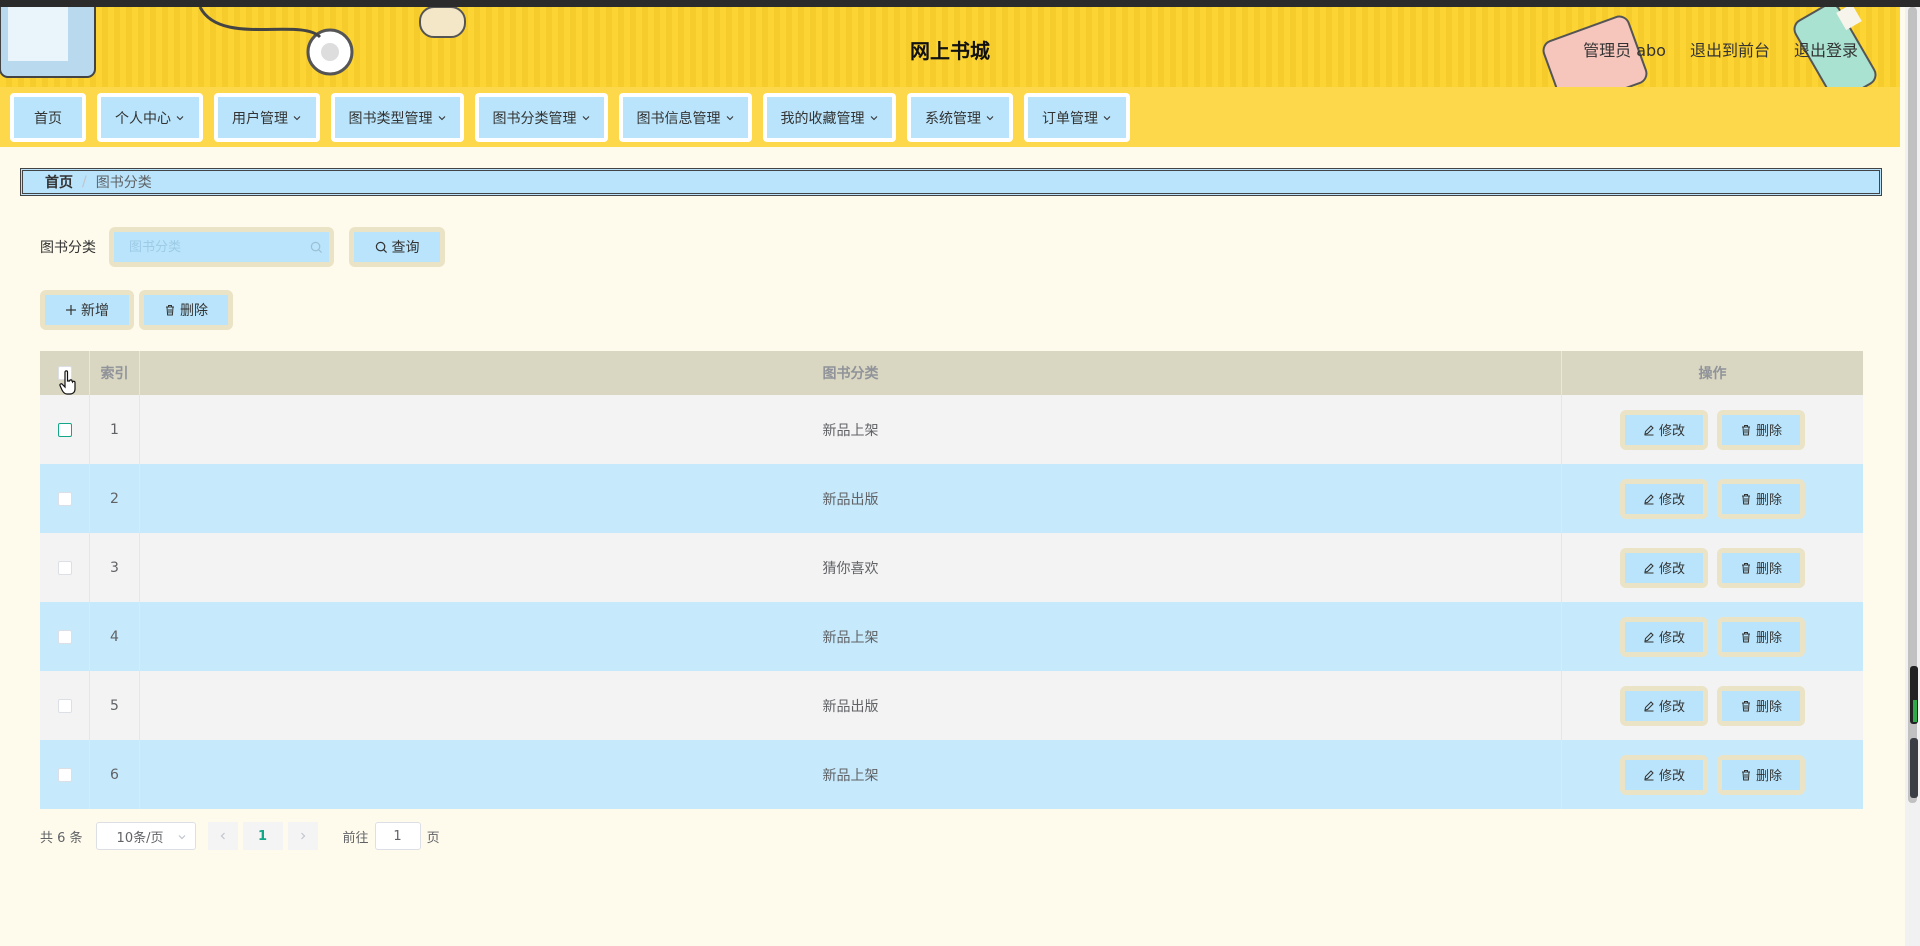  I want to click on row-index: 3, so click(115, 567).